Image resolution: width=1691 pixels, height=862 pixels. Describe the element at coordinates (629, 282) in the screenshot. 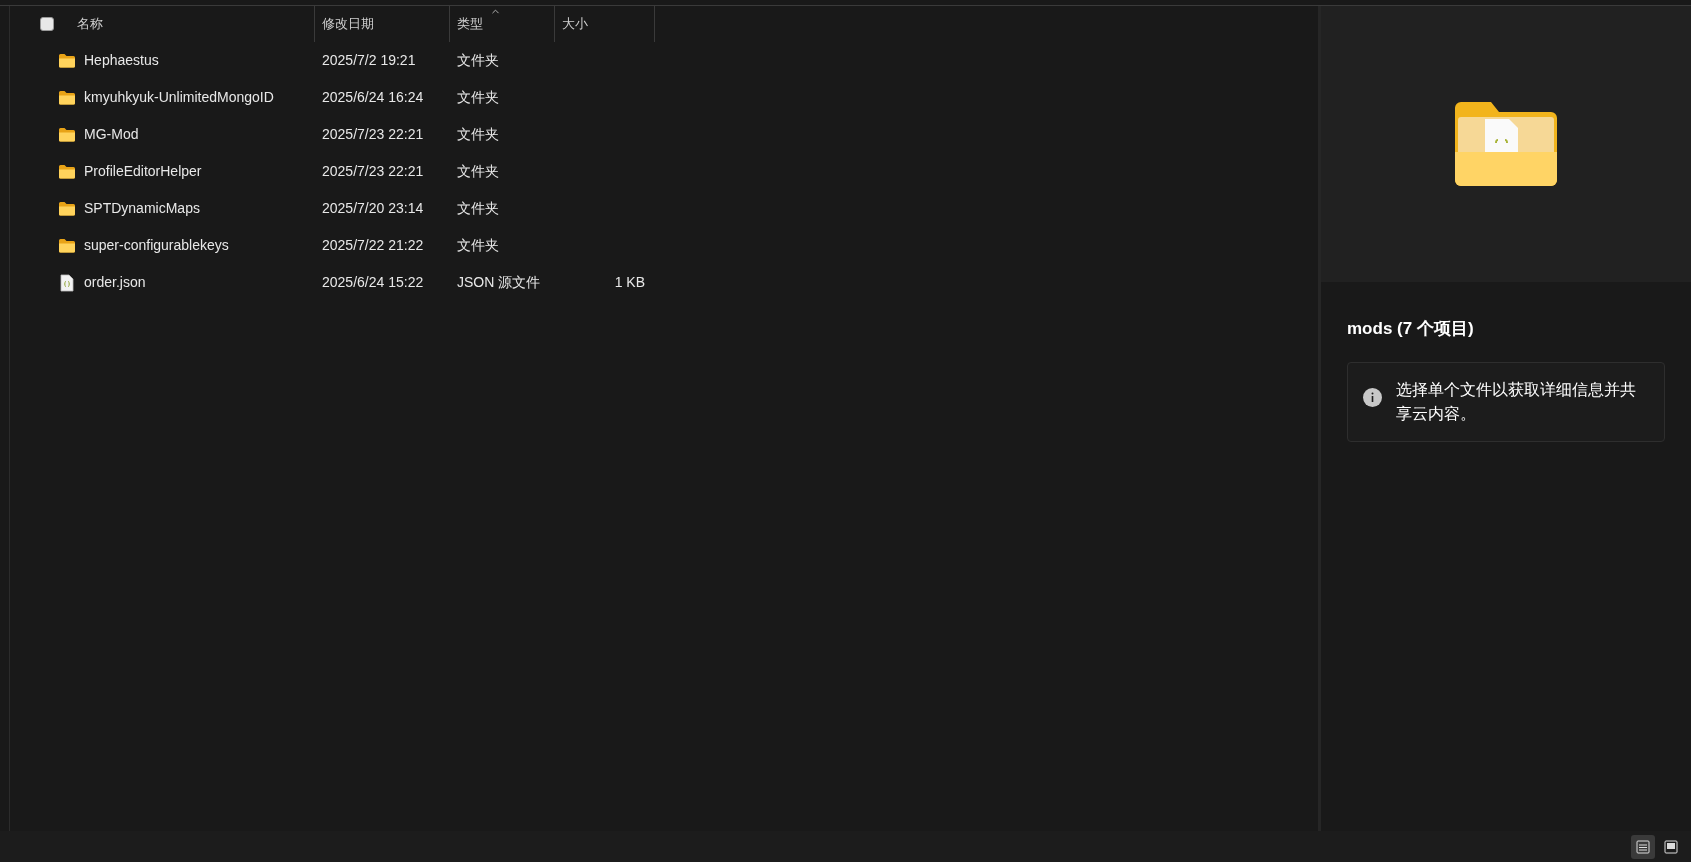

I see `file-size: 1 KB` at that location.